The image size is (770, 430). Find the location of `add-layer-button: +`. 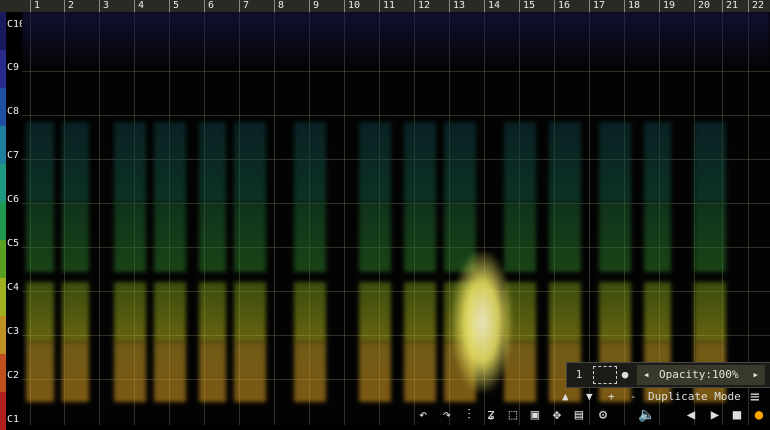

add-layer-button: + is located at coordinates (611, 397).